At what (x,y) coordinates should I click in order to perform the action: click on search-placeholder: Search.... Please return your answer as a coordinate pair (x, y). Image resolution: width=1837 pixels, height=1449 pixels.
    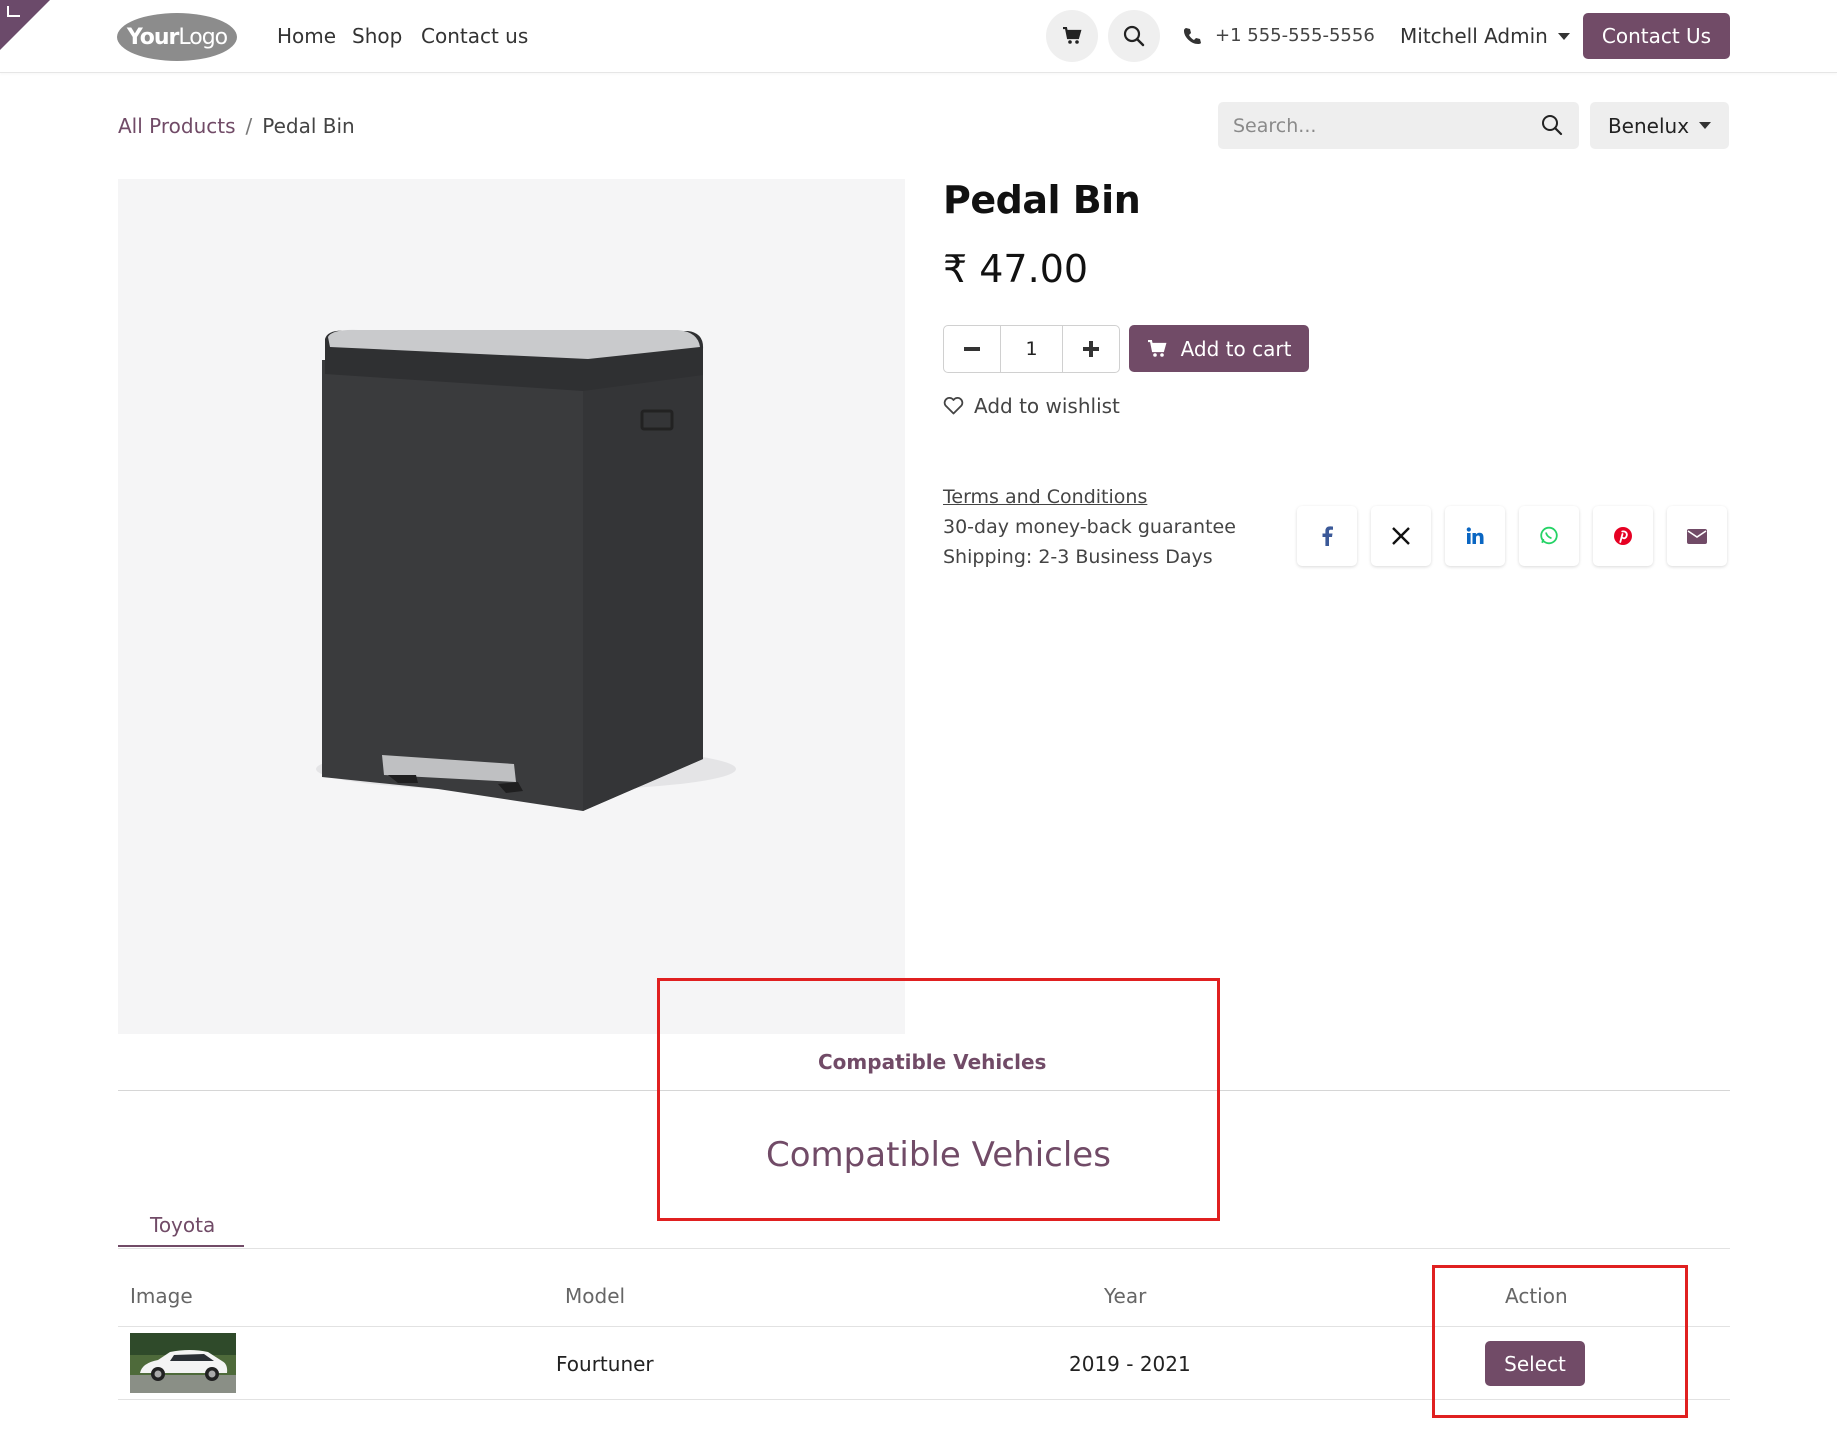
    Looking at the image, I should click on (1275, 126).